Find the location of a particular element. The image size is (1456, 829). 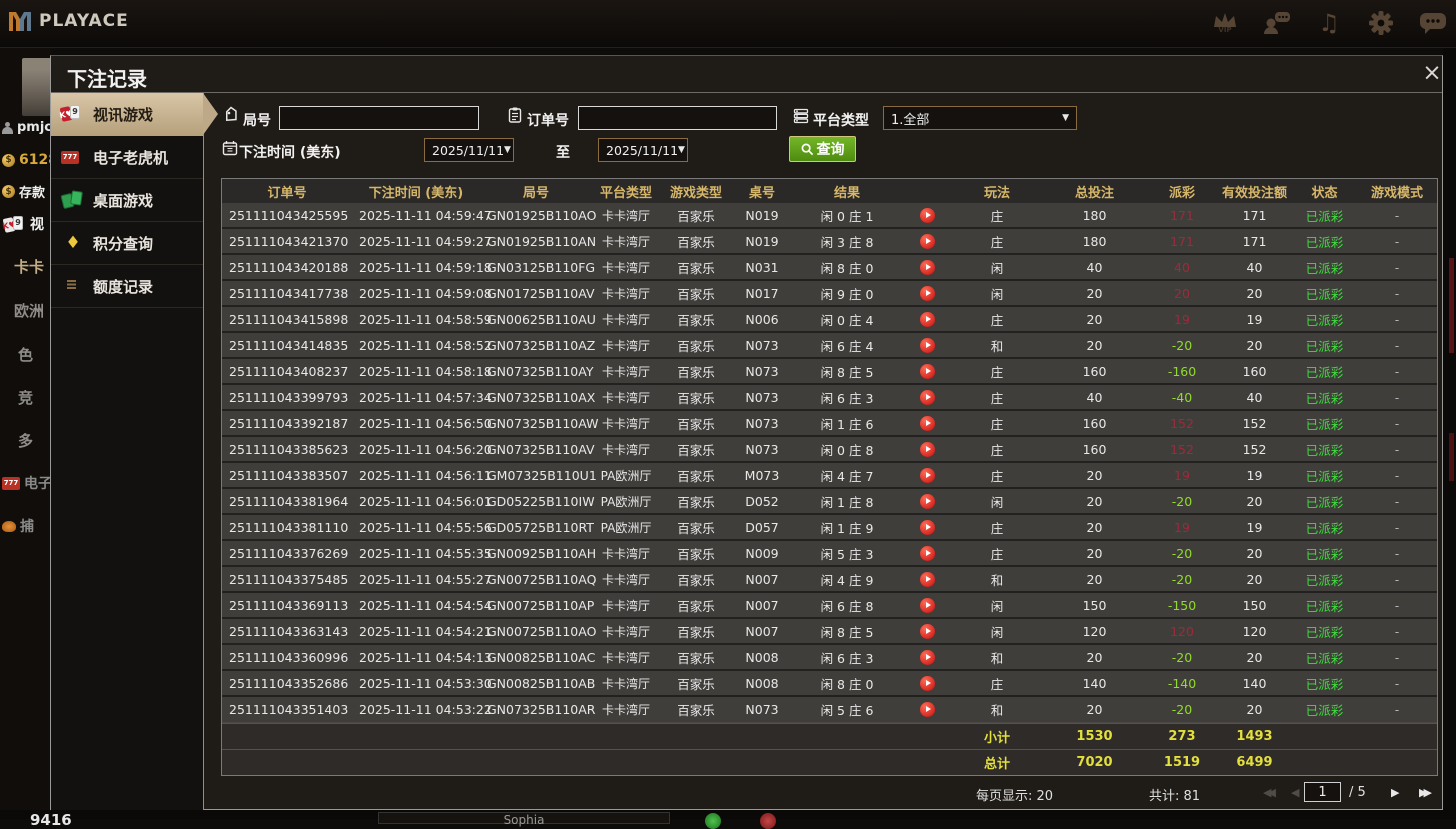

cell-result: 闲 5 庄 3 is located at coordinates (847, 554).